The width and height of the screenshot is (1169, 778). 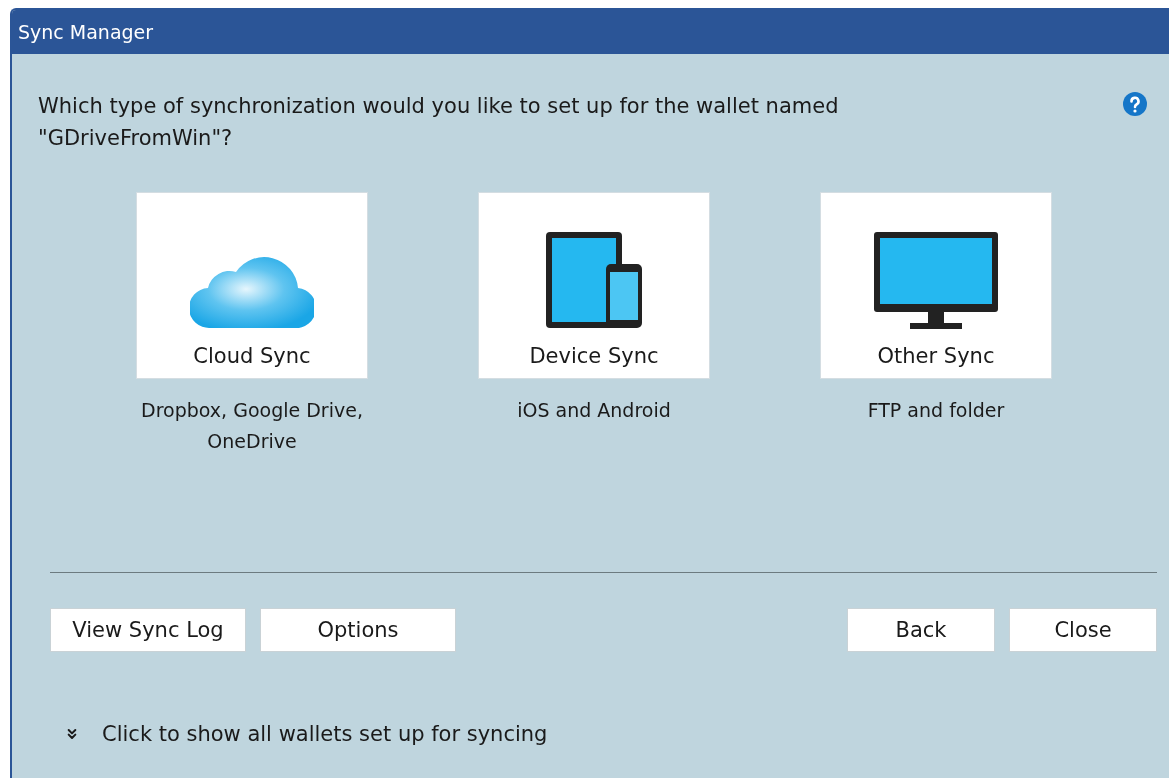 What do you see at coordinates (252, 426) in the screenshot?
I see `option-description: Dropbox, Google Drive, OneDrive` at bounding box center [252, 426].